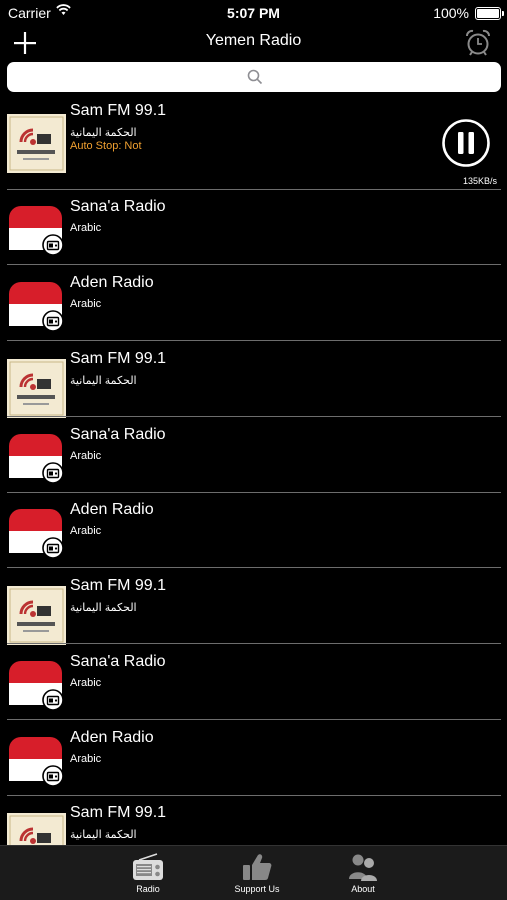  What do you see at coordinates (148, 889) in the screenshot?
I see `tab-label: Radio` at bounding box center [148, 889].